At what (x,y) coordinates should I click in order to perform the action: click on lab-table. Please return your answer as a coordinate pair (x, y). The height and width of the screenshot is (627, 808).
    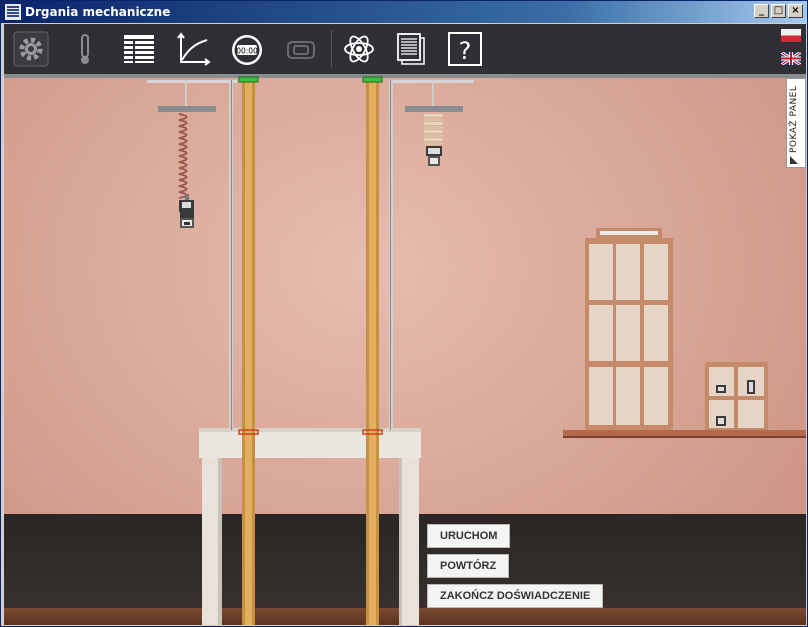
    Looking at the image, I should click on (310, 526).